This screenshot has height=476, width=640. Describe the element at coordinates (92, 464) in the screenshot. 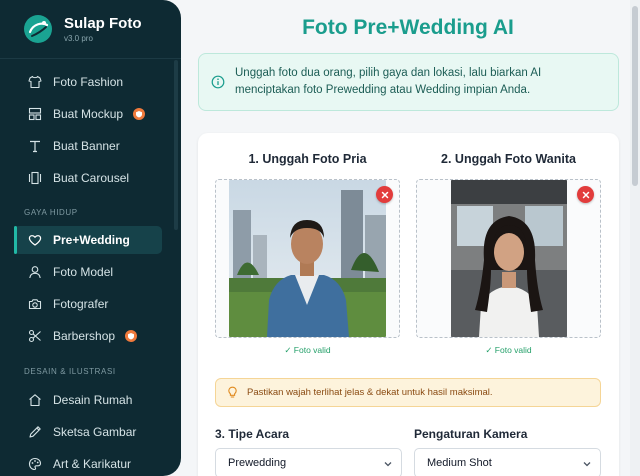

I see `sidebar-item-label: Art & Karikatur` at that location.